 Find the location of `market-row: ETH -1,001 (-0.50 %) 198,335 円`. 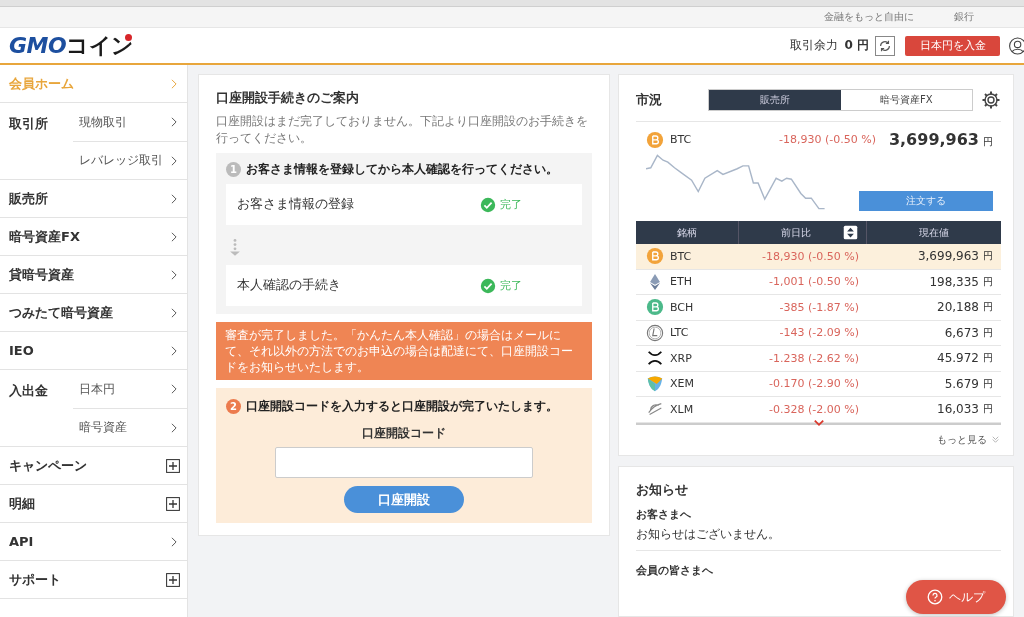

market-row: ETH -1,001 (-0.50 %) 198,335 円 is located at coordinates (818, 282).